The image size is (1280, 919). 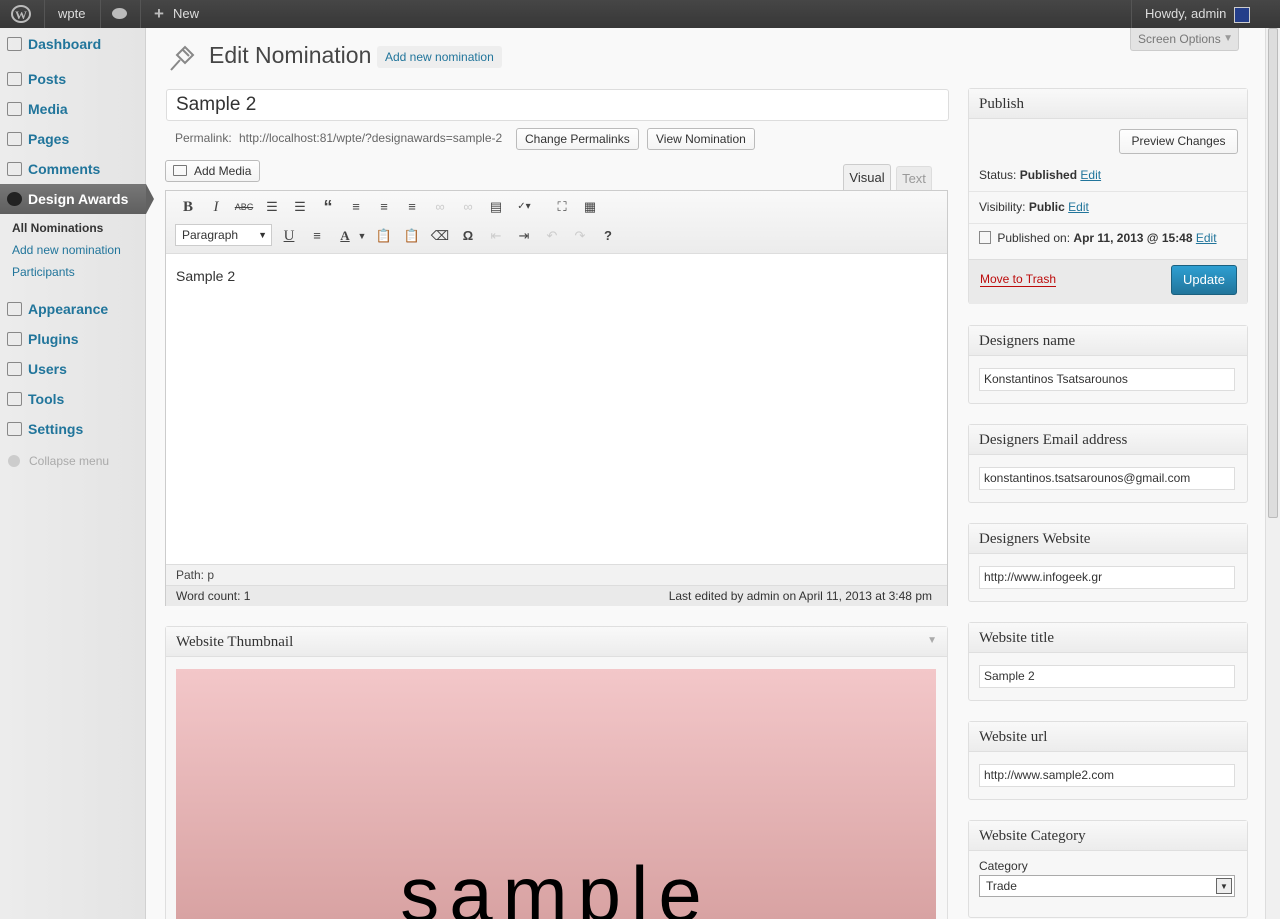 What do you see at coordinates (1108, 104) in the screenshot?
I see `publish-title: Publish` at bounding box center [1108, 104].